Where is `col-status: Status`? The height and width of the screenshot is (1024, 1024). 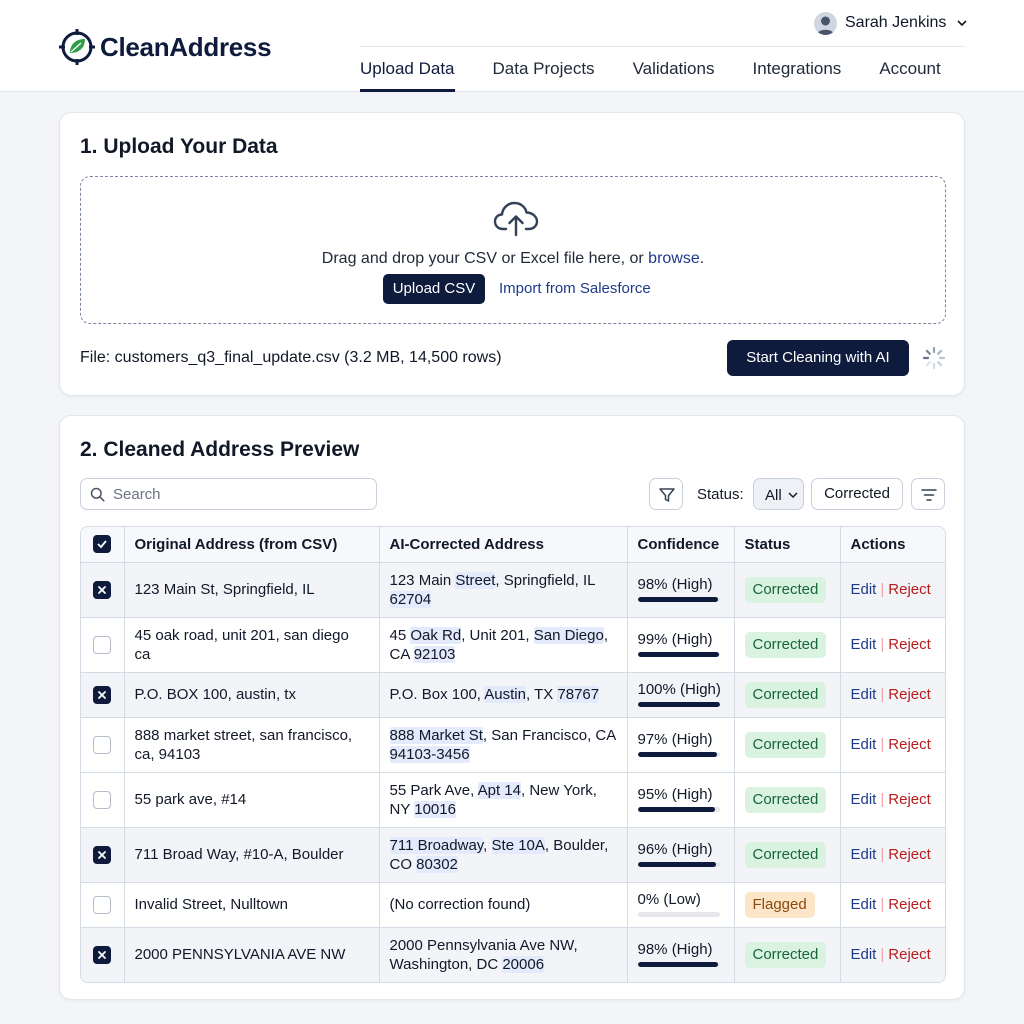
col-status: Status is located at coordinates (787, 545).